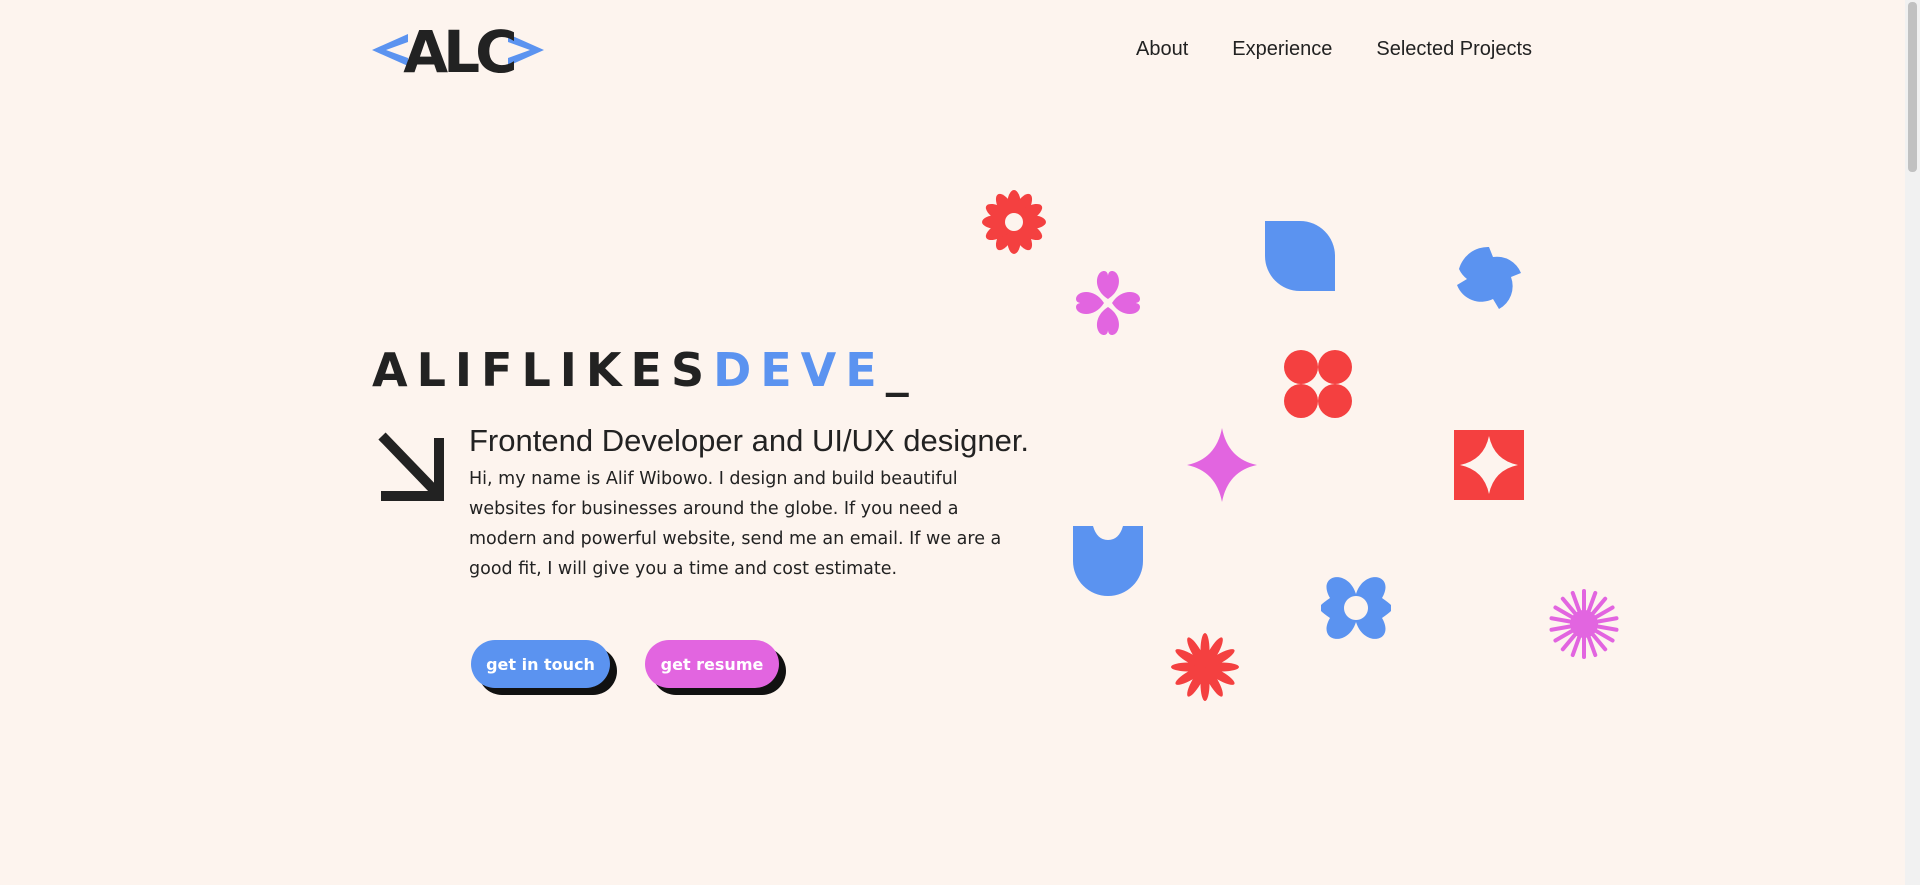  Describe the element at coordinates (411, 466) in the screenshot. I see `arrow-down-right-icon` at that location.